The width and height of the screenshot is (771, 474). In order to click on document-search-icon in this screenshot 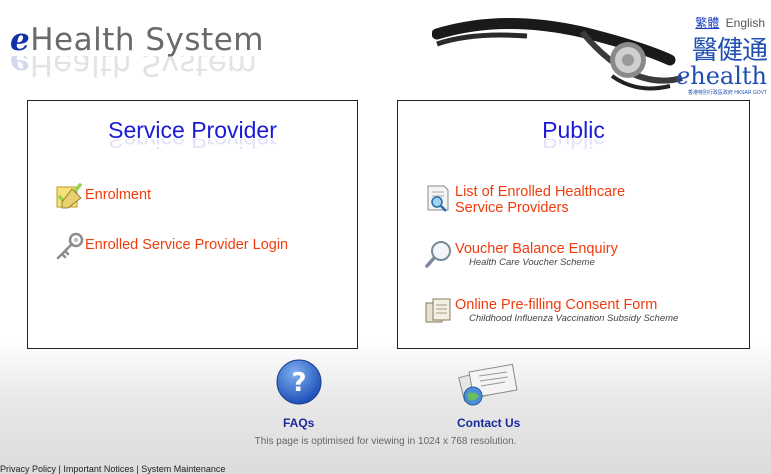, I will do `click(438, 198)`.